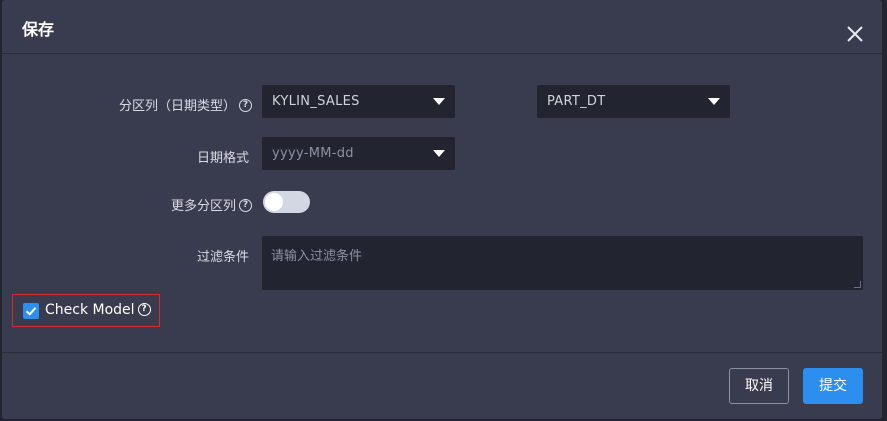  What do you see at coordinates (177, 106) in the screenshot?
I see `partition-label: 分区列（日期类型）` at bounding box center [177, 106].